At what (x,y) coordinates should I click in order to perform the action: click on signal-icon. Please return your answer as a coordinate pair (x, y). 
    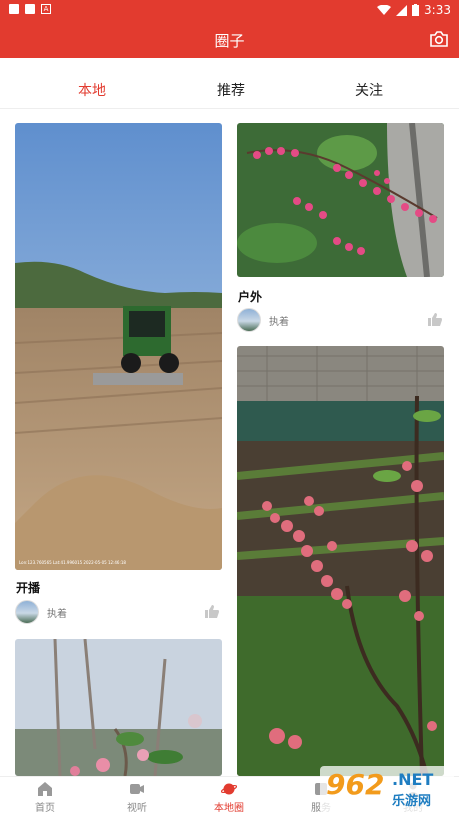
    Looking at the image, I should click on (402, 10).